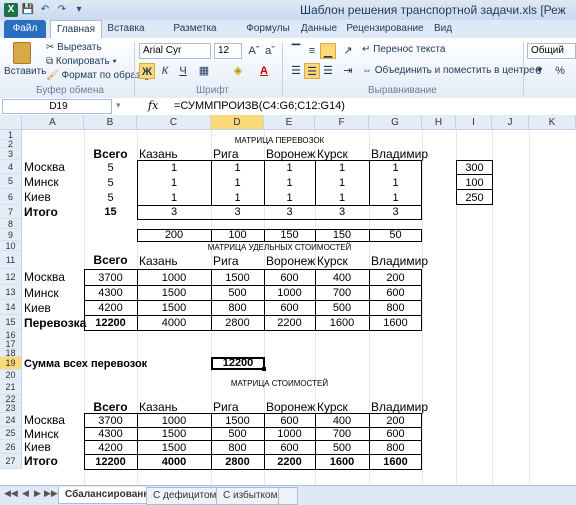 Image resolution: width=576 pixels, height=505 pixels. What do you see at coordinates (11, 154) in the screenshot?
I see `row-header: 3` at bounding box center [11, 154].